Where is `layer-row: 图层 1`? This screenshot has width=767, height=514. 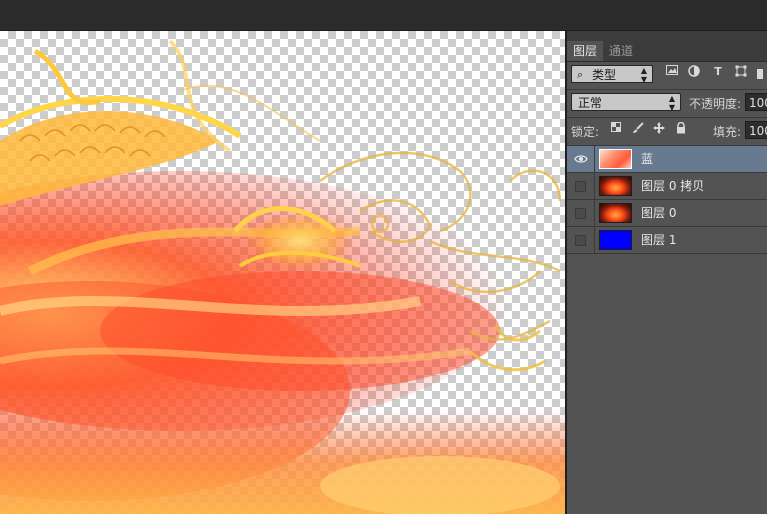
layer-row: 图层 1 is located at coordinates (667, 240).